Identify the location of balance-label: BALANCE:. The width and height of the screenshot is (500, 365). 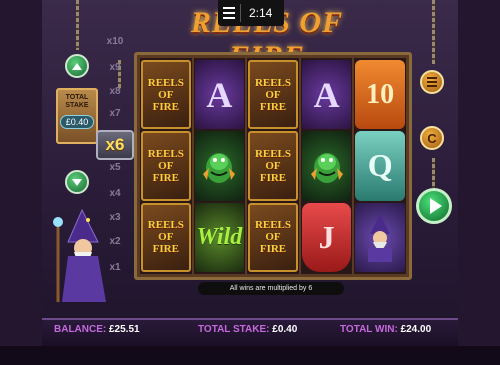
(80, 329).